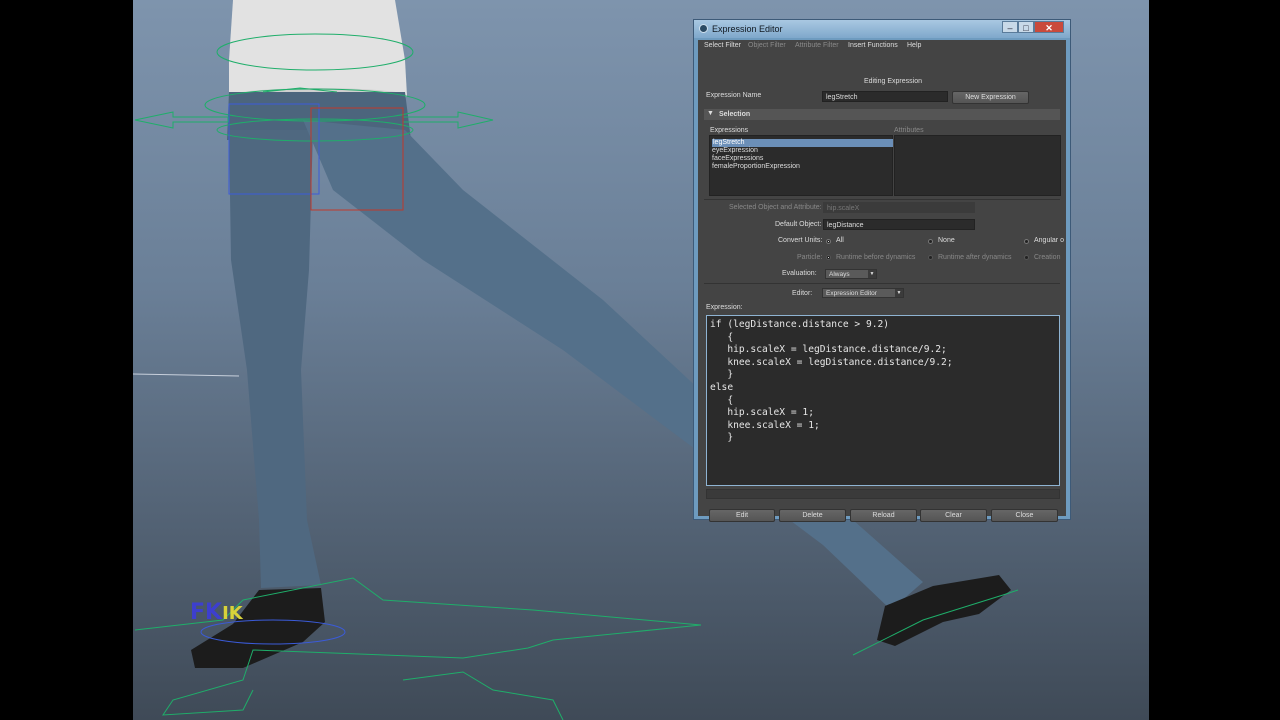  I want to click on editor-type-dropdown: Expression Editor ▼, so click(863, 293).